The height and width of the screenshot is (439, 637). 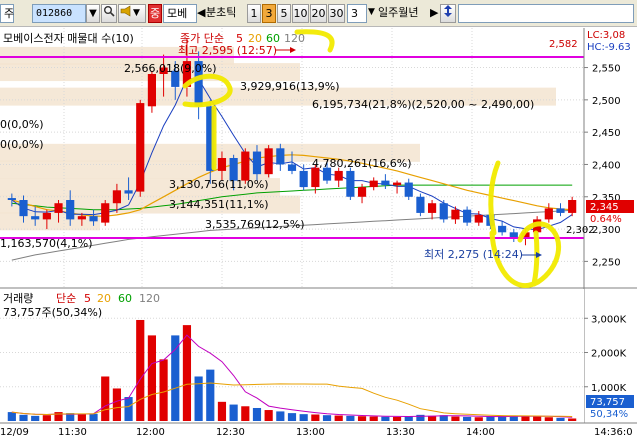 I want to click on volume-ma-label: 단순, so click(x=66, y=298).